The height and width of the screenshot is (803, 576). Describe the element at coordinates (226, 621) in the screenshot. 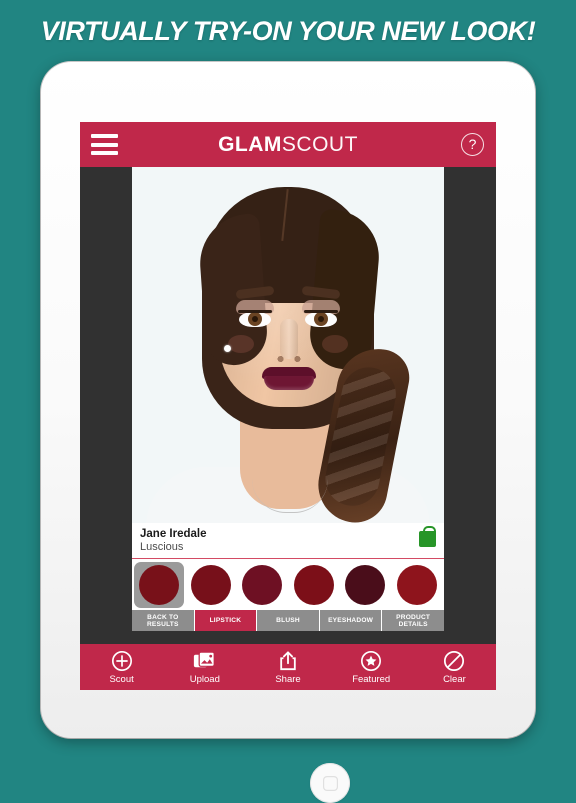

I see `tab-lipstick: LIPSTICK` at that location.